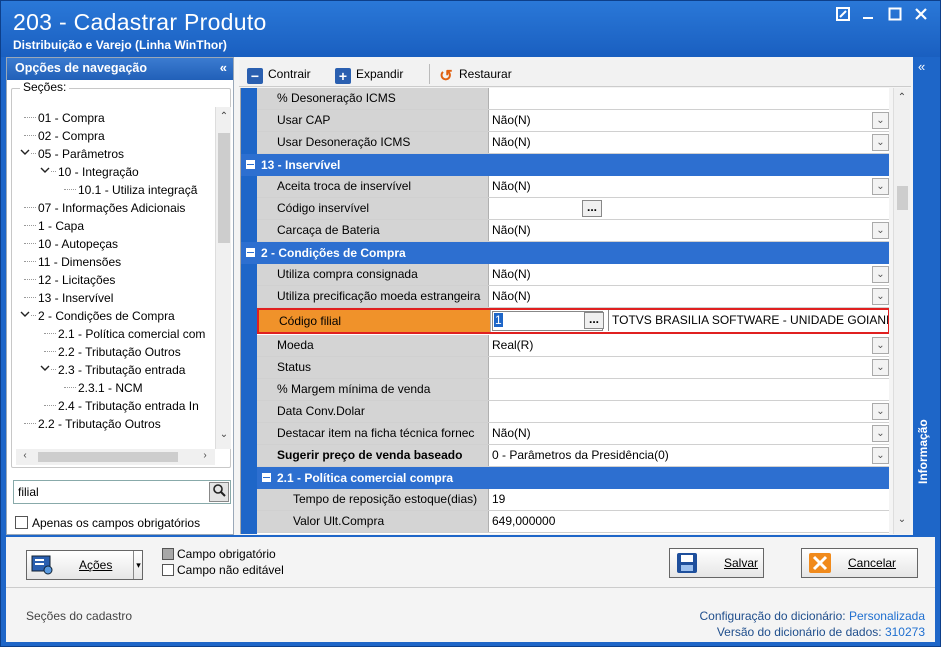 This screenshot has height=647, width=941. I want to click on save-button: Salvar, so click(716, 563).